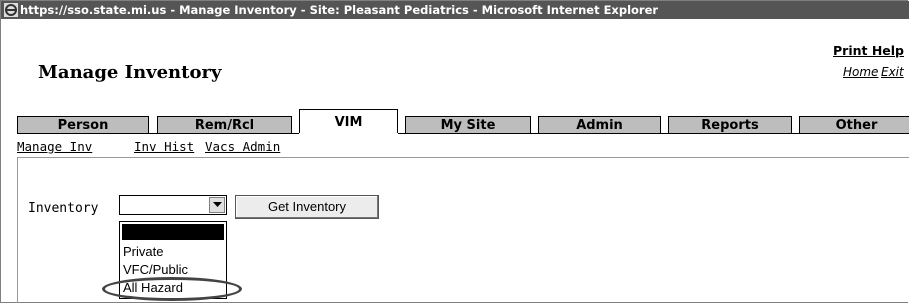  What do you see at coordinates (63, 208) in the screenshot?
I see `inventory-label: Inventory` at bounding box center [63, 208].